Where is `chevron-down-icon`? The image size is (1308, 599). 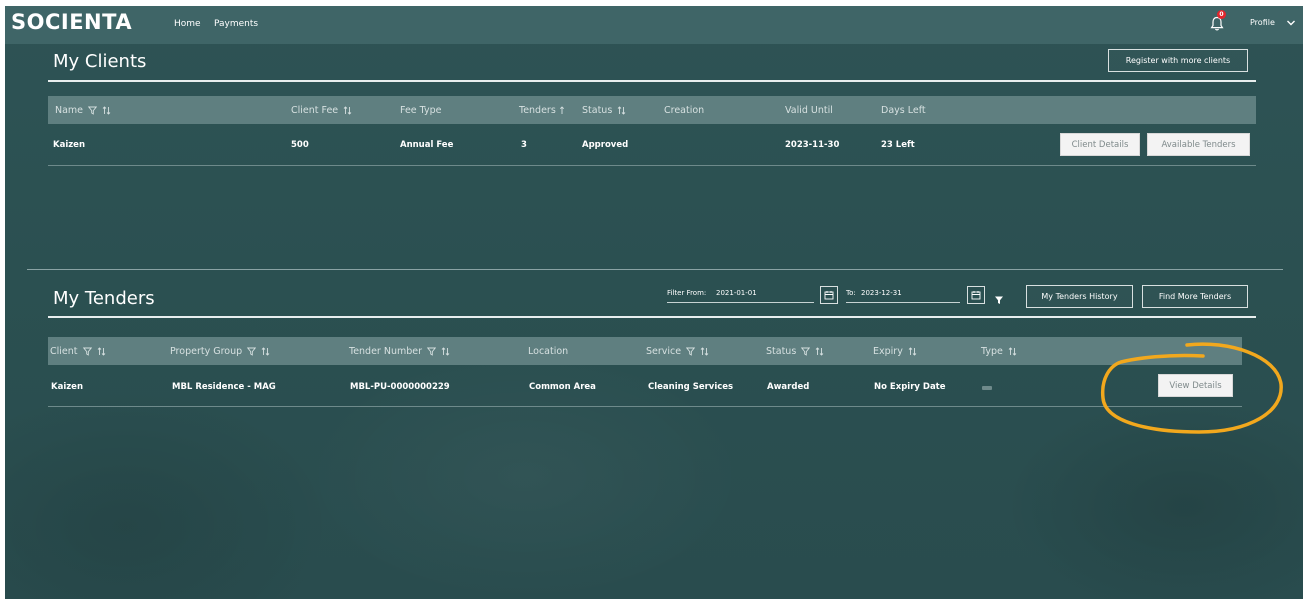
chevron-down-icon is located at coordinates (1291, 23).